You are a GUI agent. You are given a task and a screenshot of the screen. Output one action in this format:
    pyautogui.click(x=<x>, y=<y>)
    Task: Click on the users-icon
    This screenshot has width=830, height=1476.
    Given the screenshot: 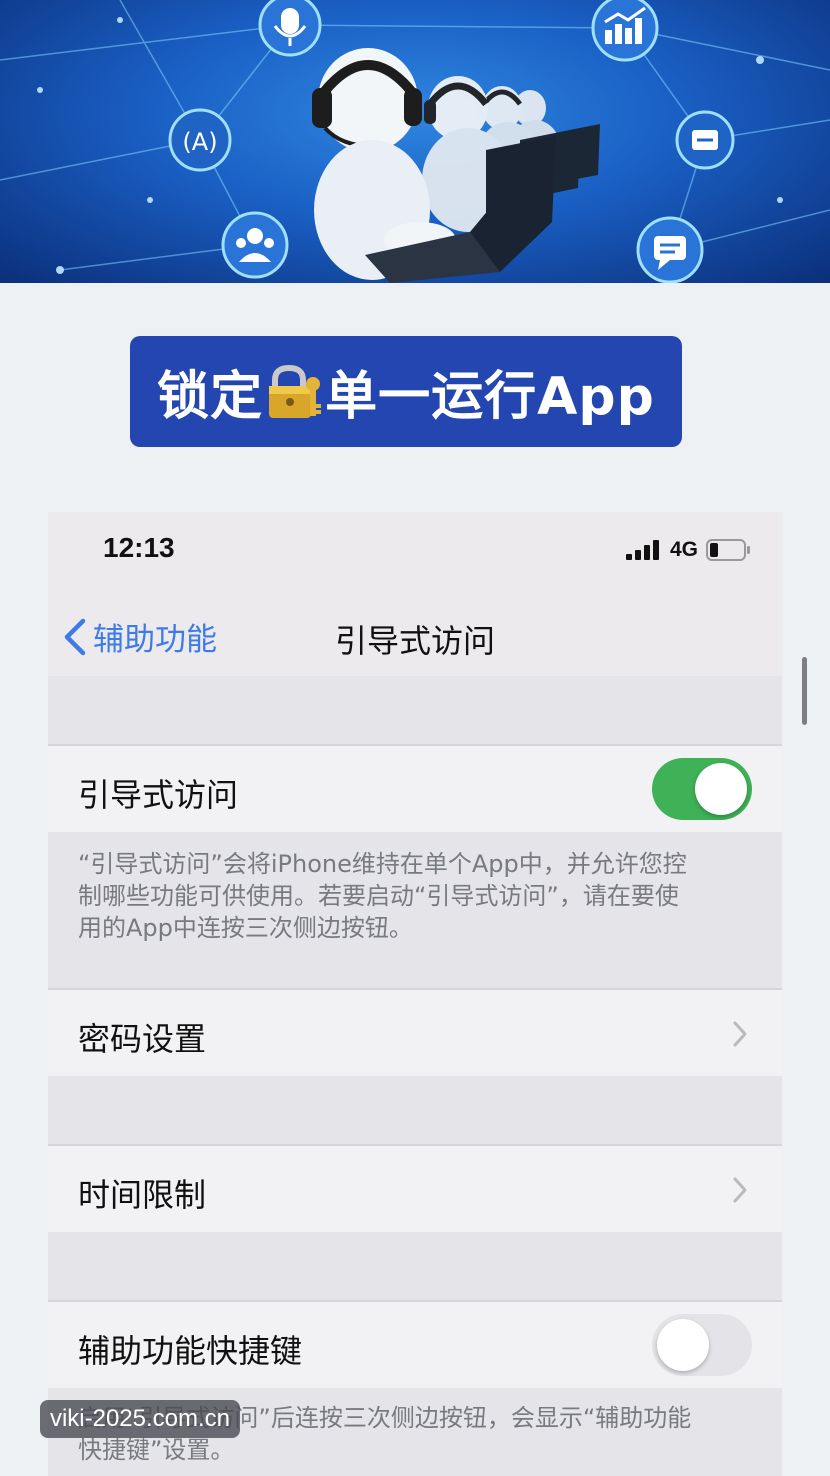 What is the action you would take?
    pyautogui.click(x=255, y=245)
    